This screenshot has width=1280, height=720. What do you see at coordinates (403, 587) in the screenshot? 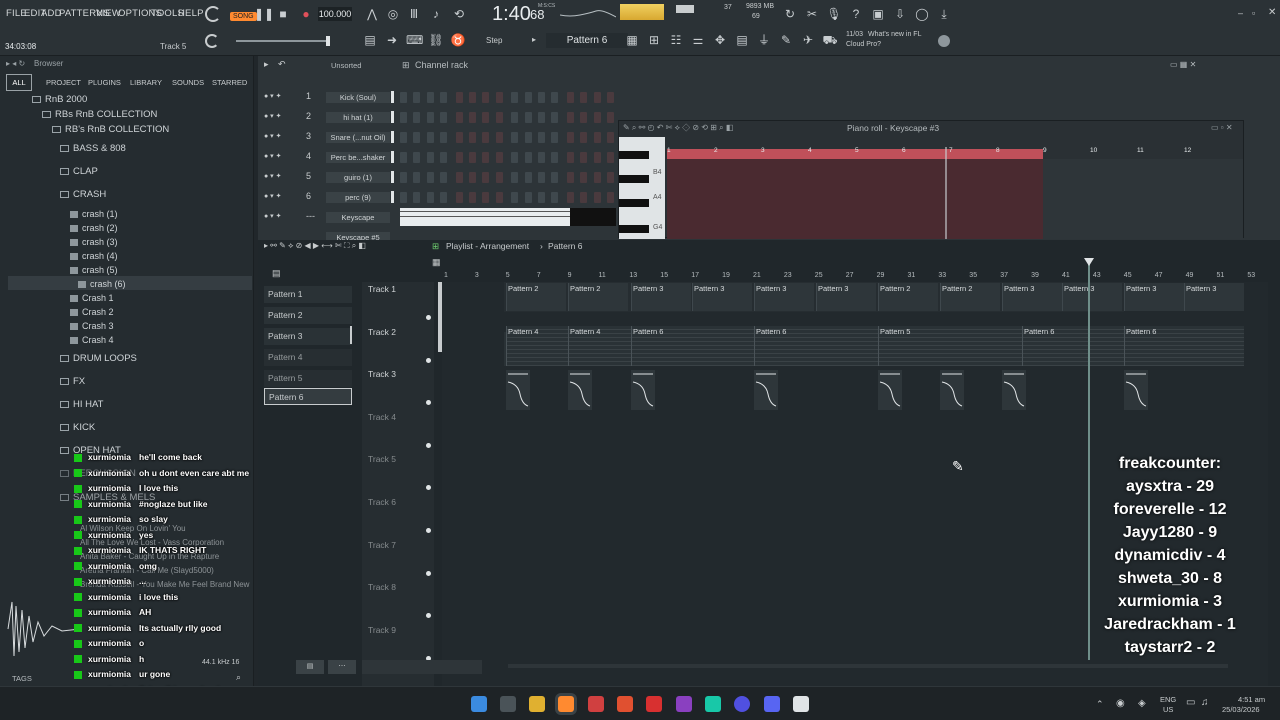
I see `track-header: Track 8` at bounding box center [403, 587].